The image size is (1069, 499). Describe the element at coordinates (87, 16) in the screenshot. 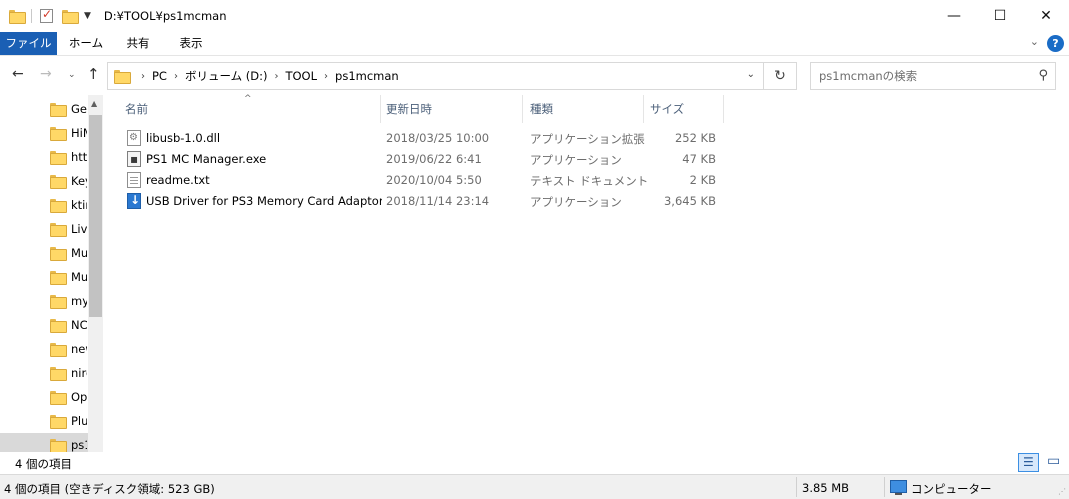

I see `customize-toolbar-chevron-icon: ▼` at that location.